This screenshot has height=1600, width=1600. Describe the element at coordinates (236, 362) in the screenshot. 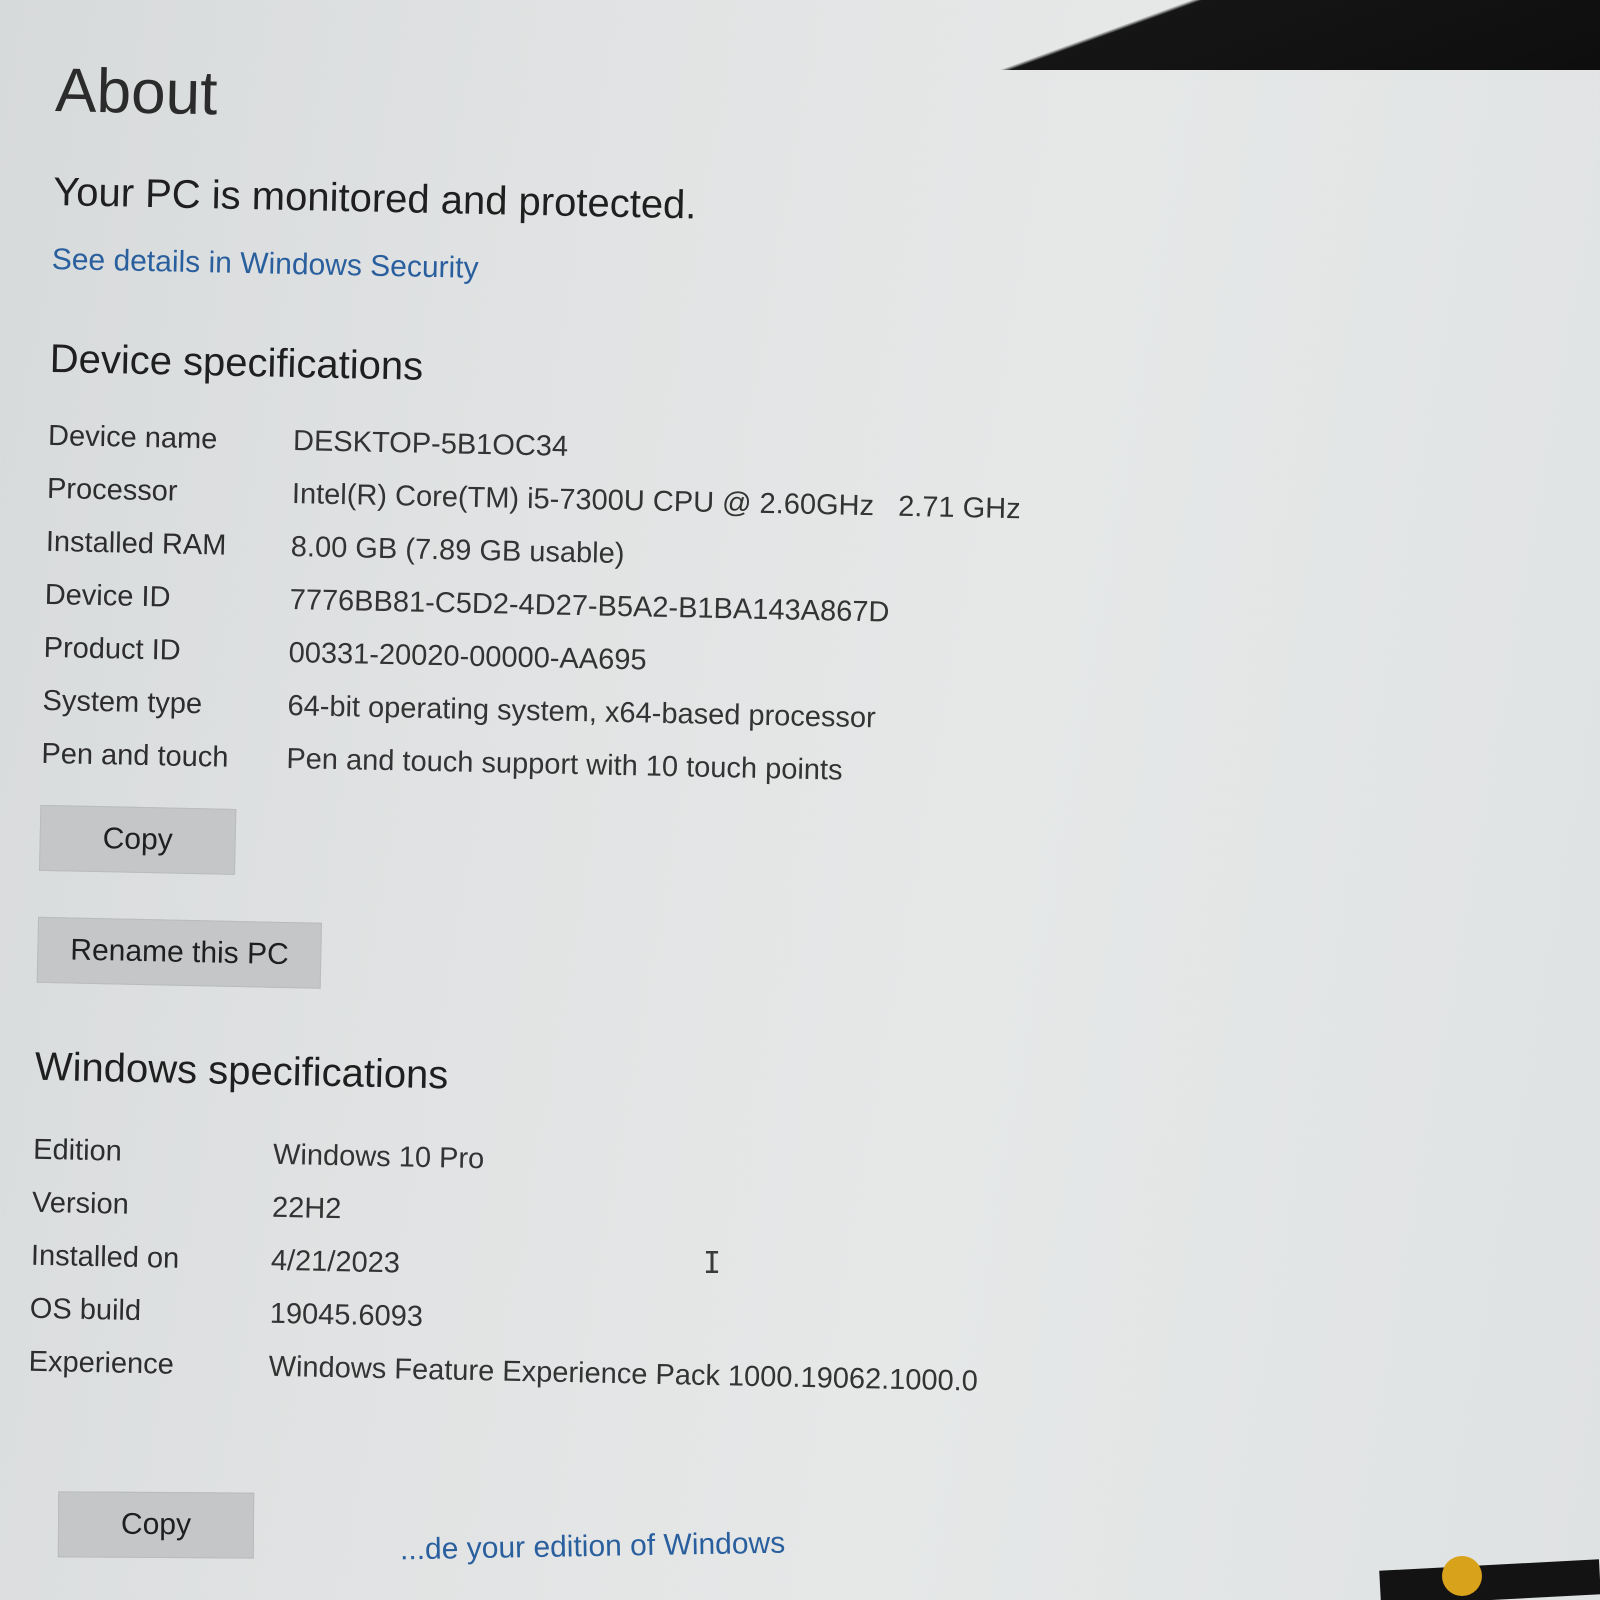

I see `device-specifications-heading: Device specifications` at that location.